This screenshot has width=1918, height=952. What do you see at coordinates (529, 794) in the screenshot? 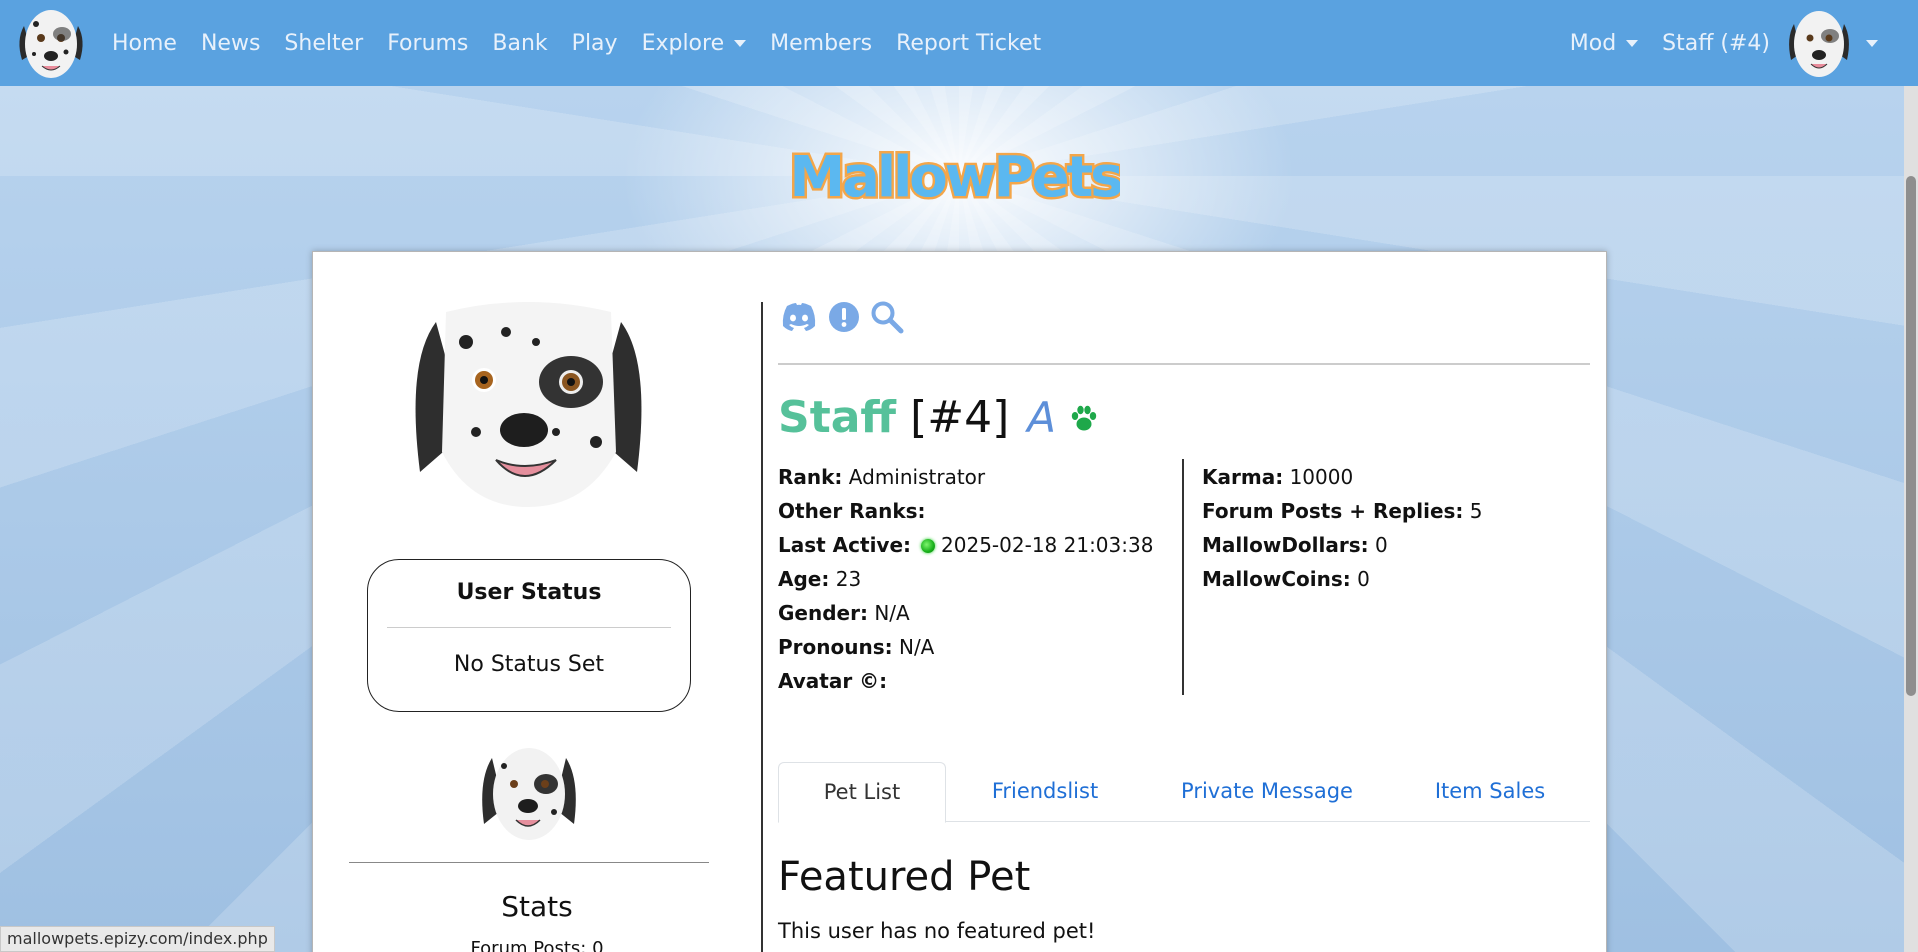
I see `pet-avatar-thumbnail` at bounding box center [529, 794].